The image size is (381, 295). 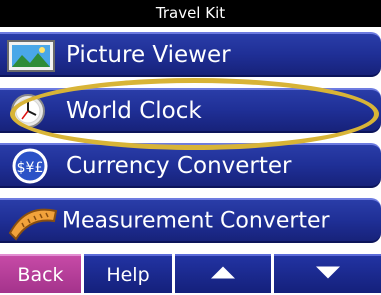 I want to click on back-button-label: Back, so click(x=40, y=275).